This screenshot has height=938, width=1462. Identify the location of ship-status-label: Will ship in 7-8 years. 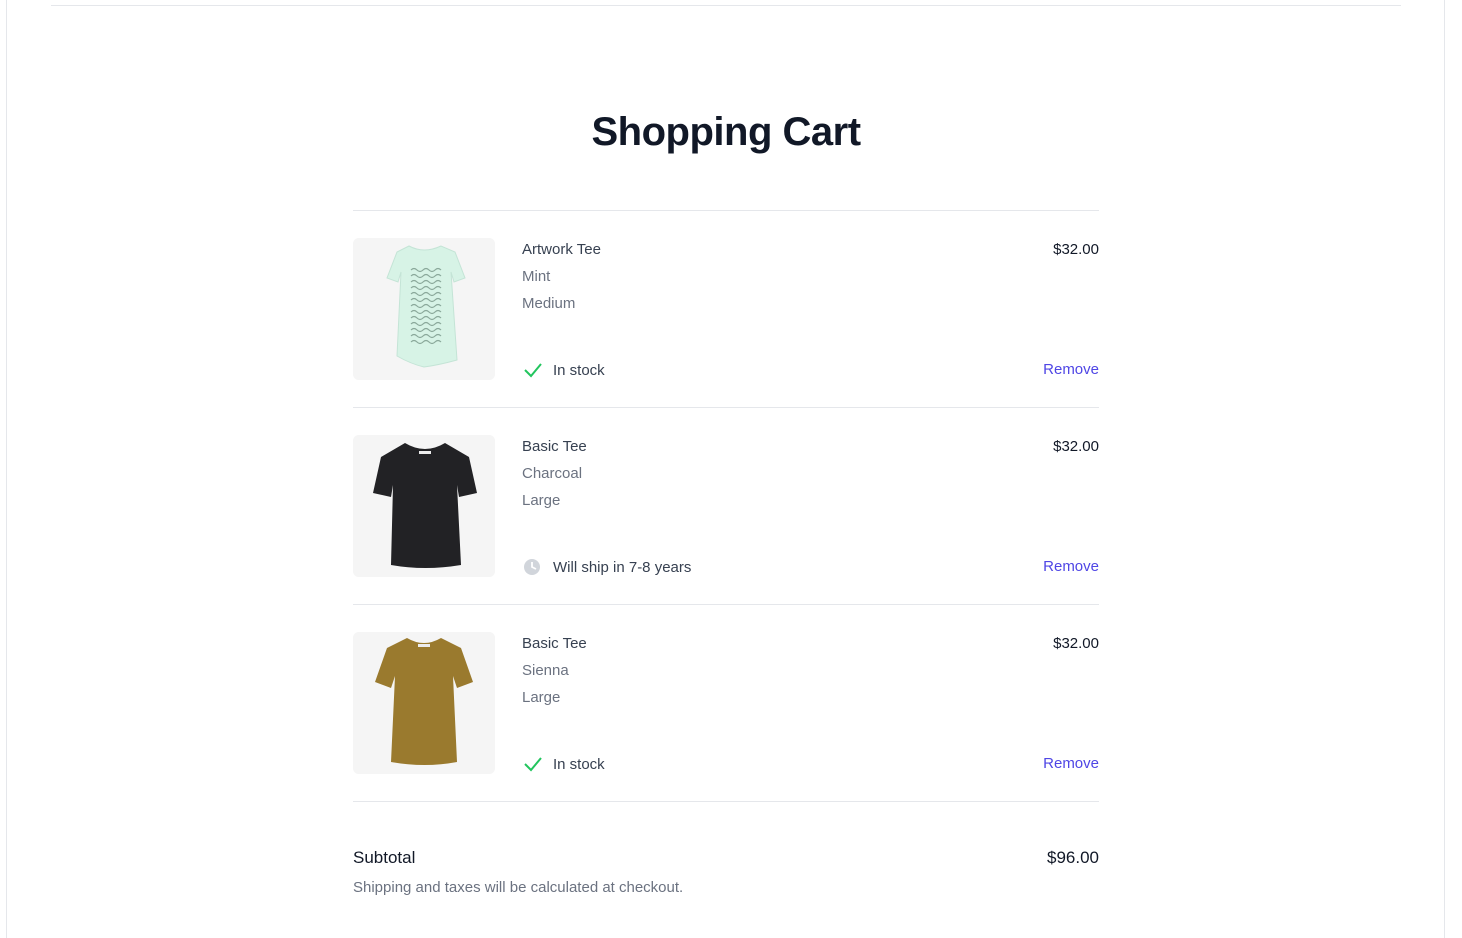
(622, 567).